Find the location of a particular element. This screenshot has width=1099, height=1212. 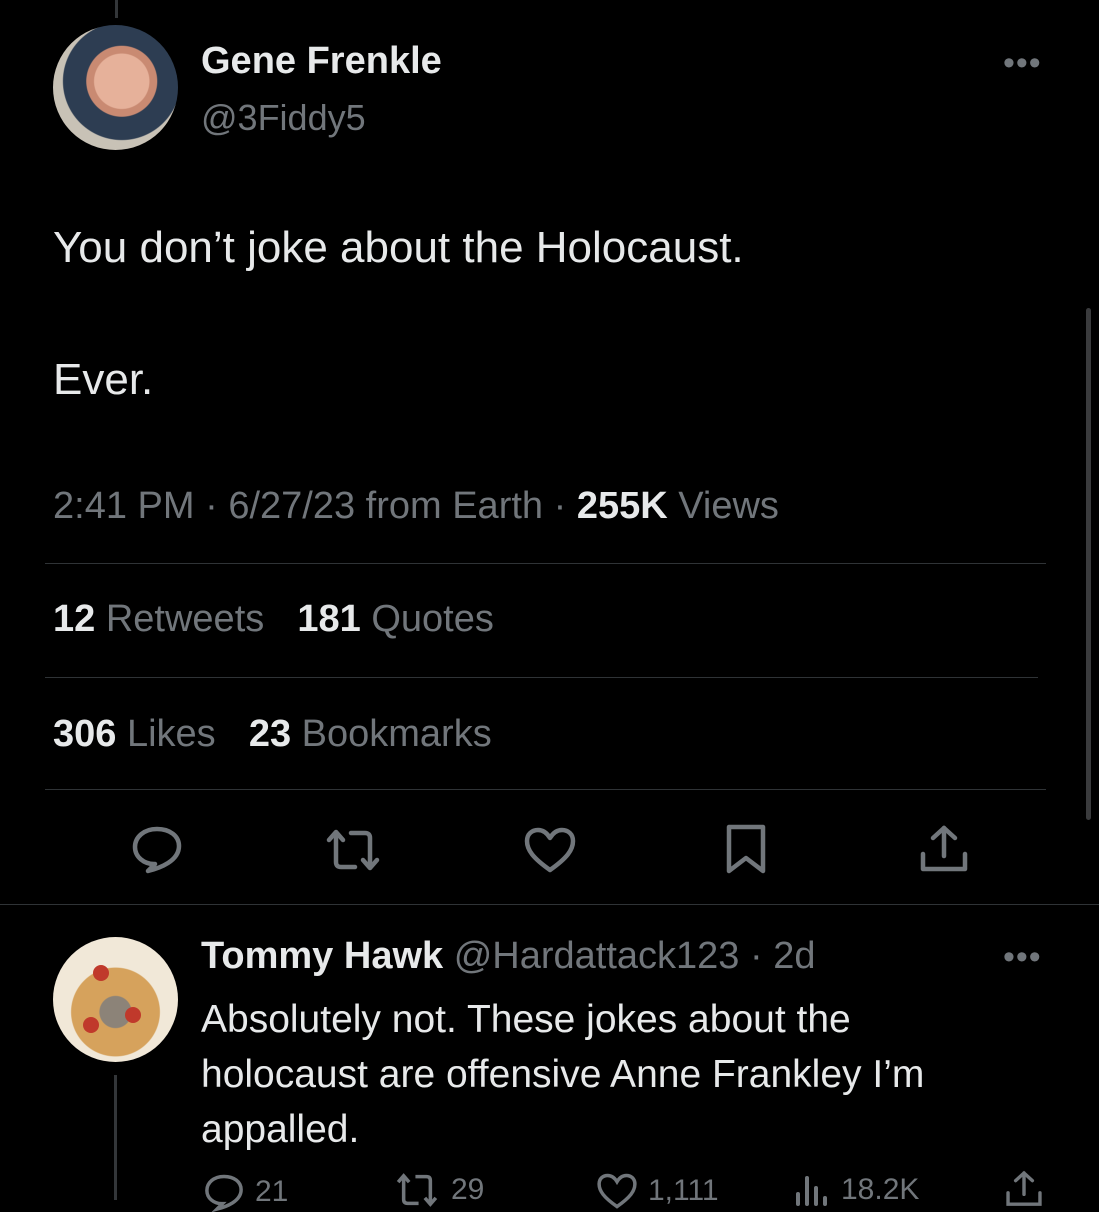

tweet-text-line2: Ever. is located at coordinates (103, 379).